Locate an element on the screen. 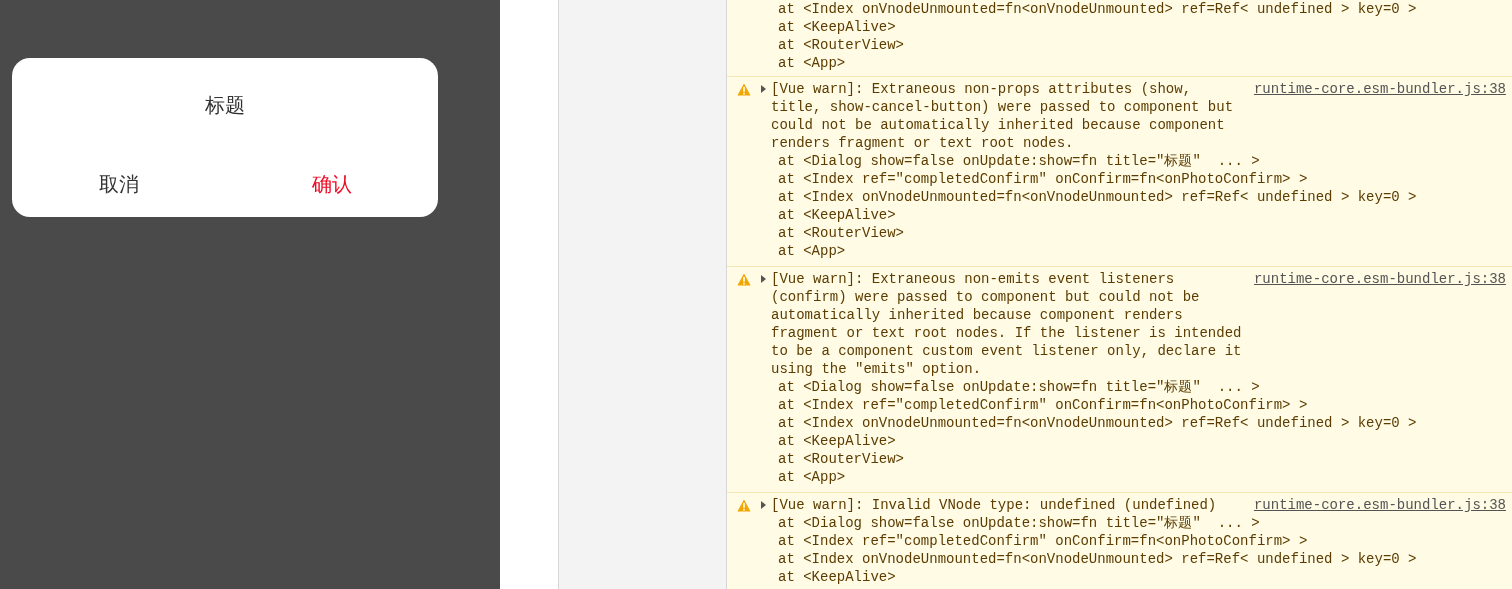  warning-message: [Vue warn]: Extraneous non-props attributes (show, title, show-cancel-button) were passed to component but could not be automatically inherited because component renders fragment or text root nodes. is located at coordinates (1003, 116).